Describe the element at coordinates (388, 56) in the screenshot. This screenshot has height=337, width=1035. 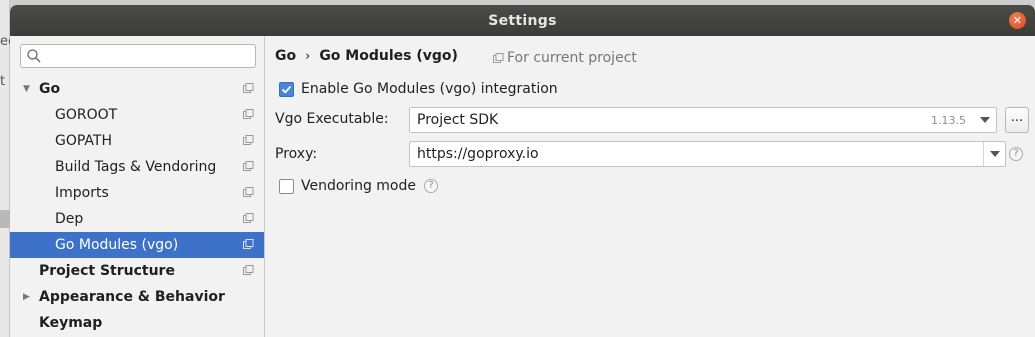
I see `breadcrumb-current: Go Modules (vgo)` at that location.